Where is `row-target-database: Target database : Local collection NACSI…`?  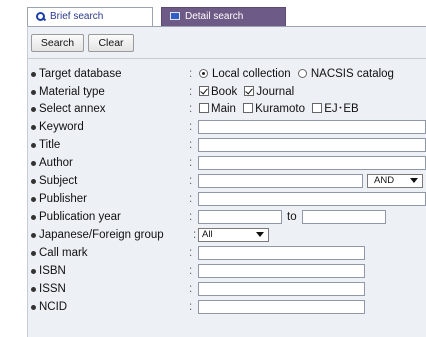
row-target-database: Target database : Local collection NACSI… is located at coordinates (213, 74).